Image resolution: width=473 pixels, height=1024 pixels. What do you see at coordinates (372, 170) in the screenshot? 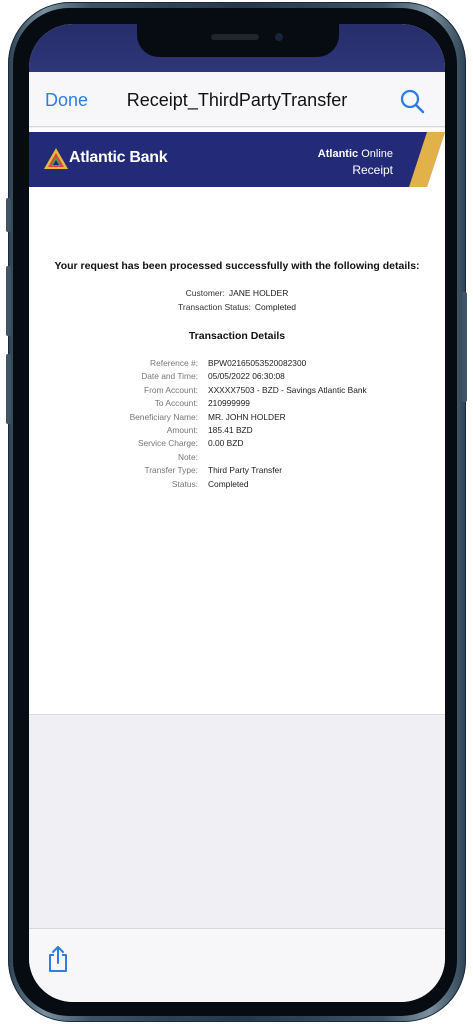
I see `receipt-label: Receipt` at bounding box center [372, 170].